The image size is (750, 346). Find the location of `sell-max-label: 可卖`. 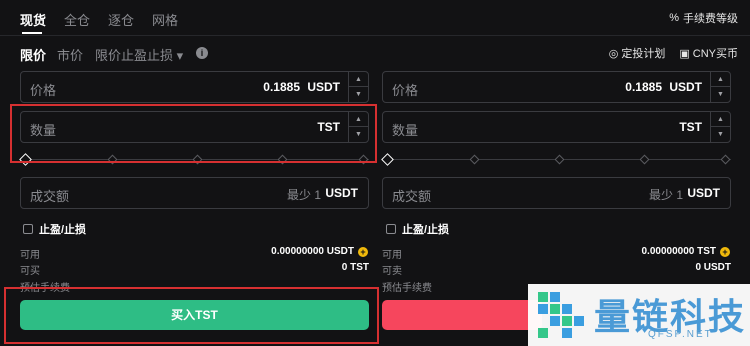

sell-max-label: 可卖 is located at coordinates (392, 271).